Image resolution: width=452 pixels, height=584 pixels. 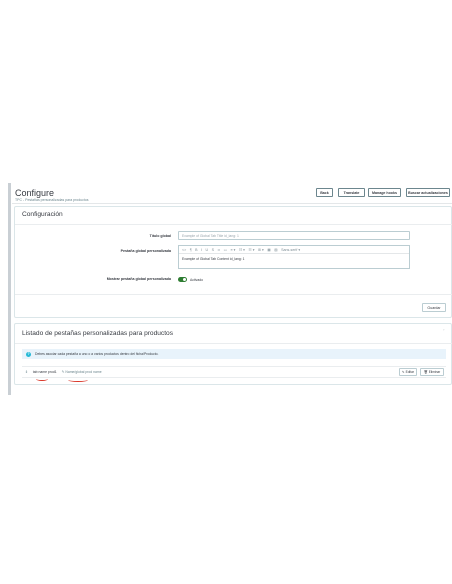 I want to click on link-icon: ∞, so click(x=219, y=250).